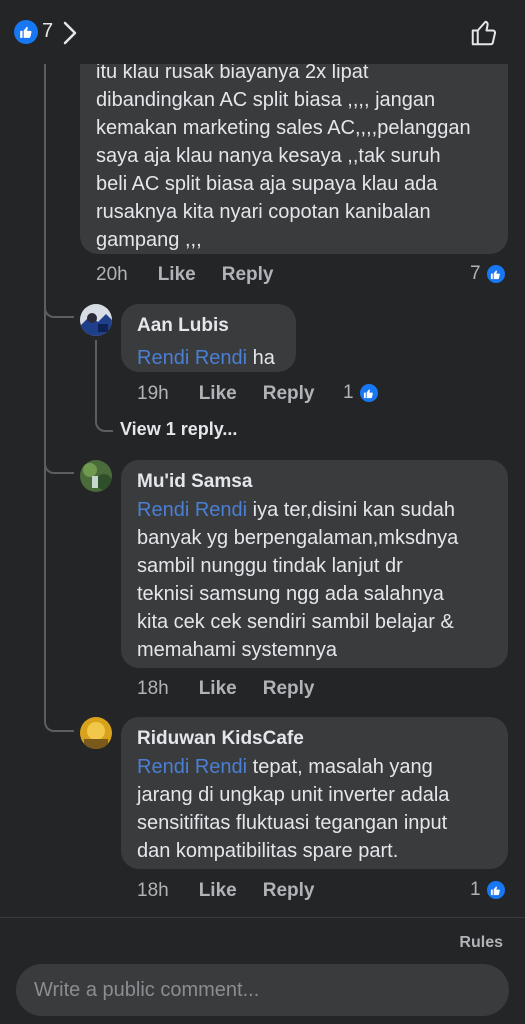  What do you see at coordinates (208, 326) in the screenshot?
I see `comment-author: Aan Lubis` at bounding box center [208, 326].